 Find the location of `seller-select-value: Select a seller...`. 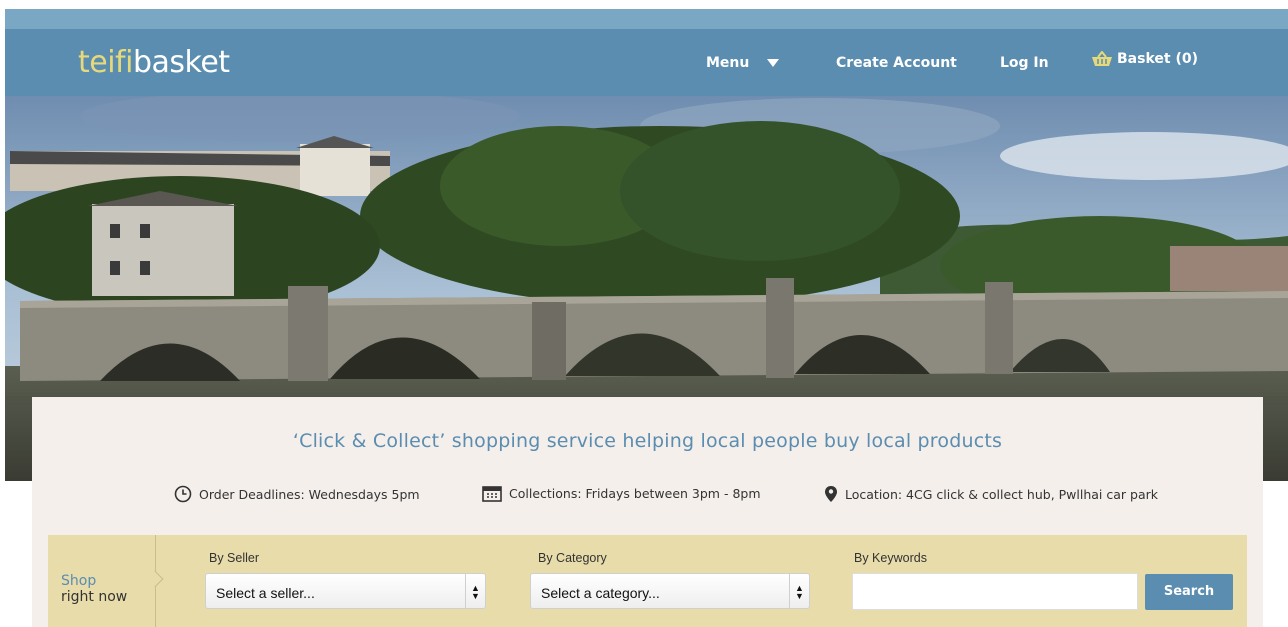

seller-select-value: Select a seller... is located at coordinates (265, 593).